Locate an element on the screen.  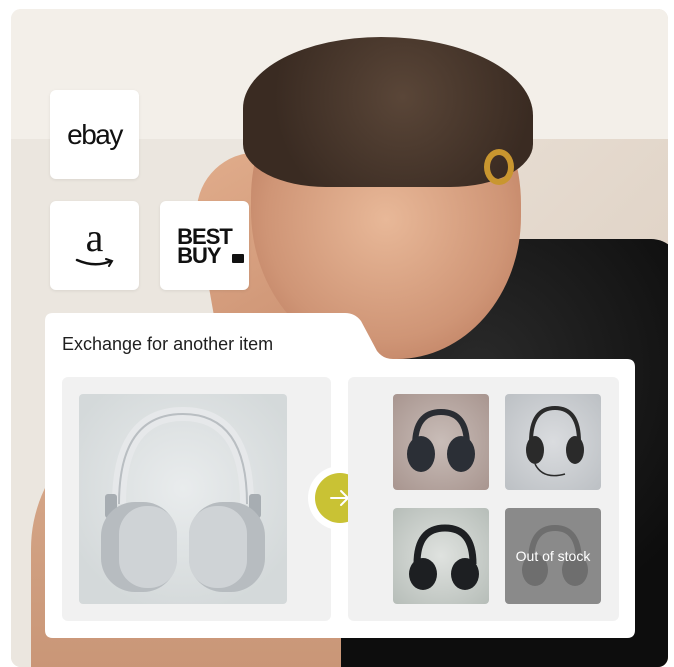
amazon-logo-icon: a is located at coordinates (95, 242).